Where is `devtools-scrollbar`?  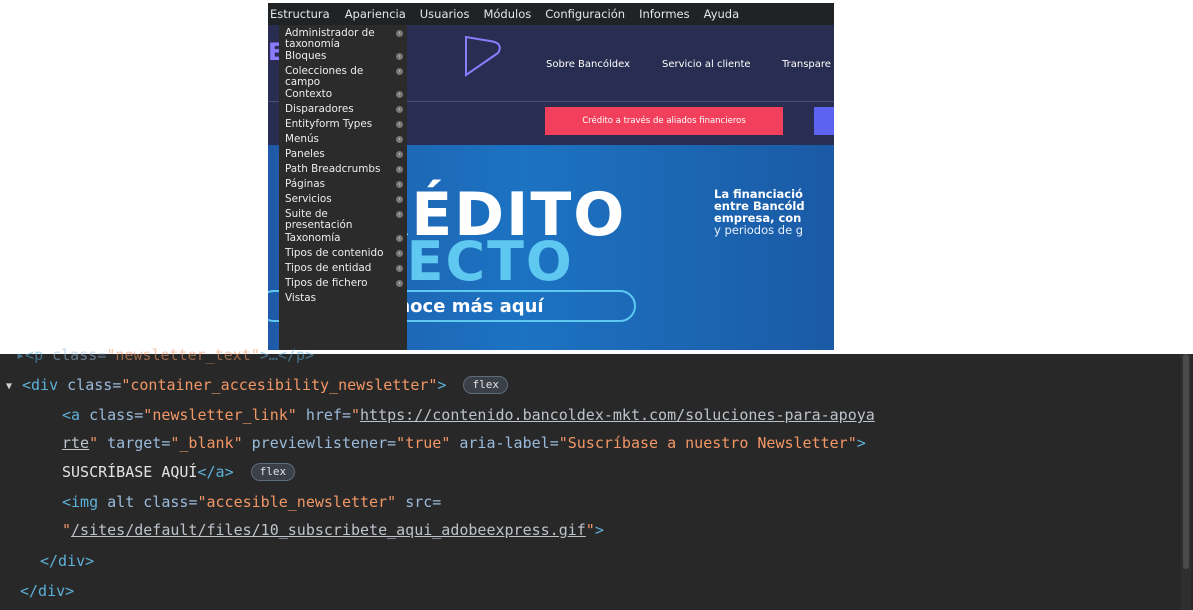
devtools-scrollbar is located at coordinates (1186, 482).